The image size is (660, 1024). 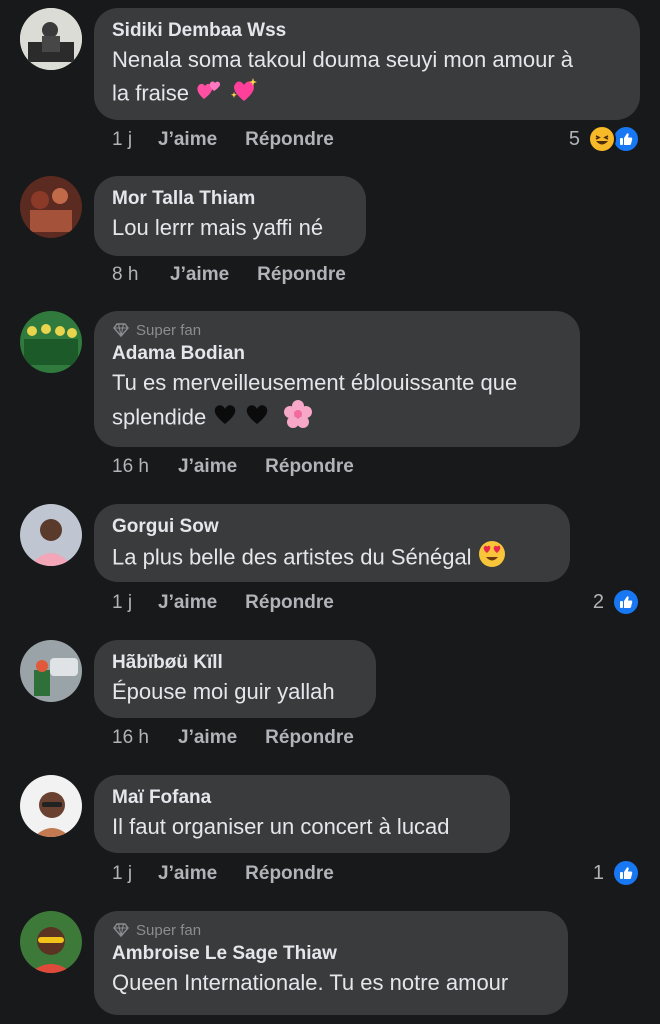 I want to click on comment-text-line: La plus belle des artistes du Sénégal, so click(x=292, y=557).